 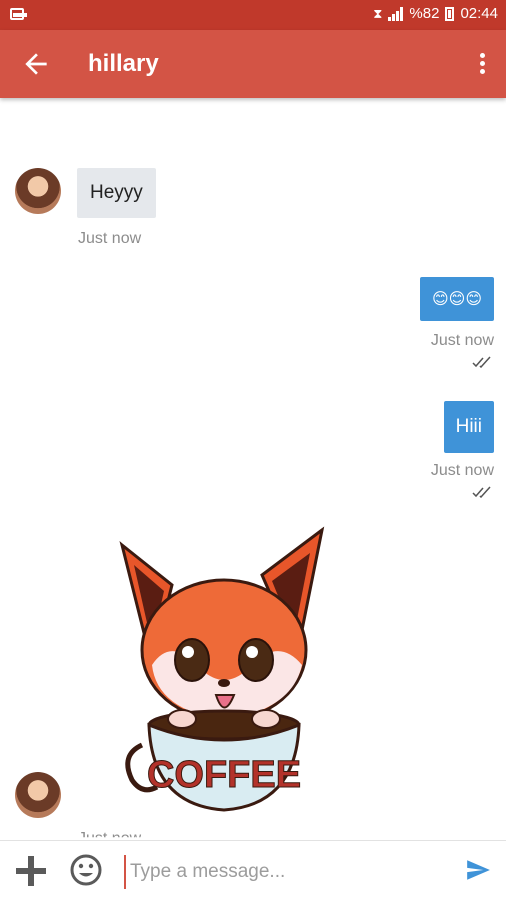 What do you see at coordinates (31, 871) in the screenshot?
I see `attach-button` at bounding box center [31, 871].